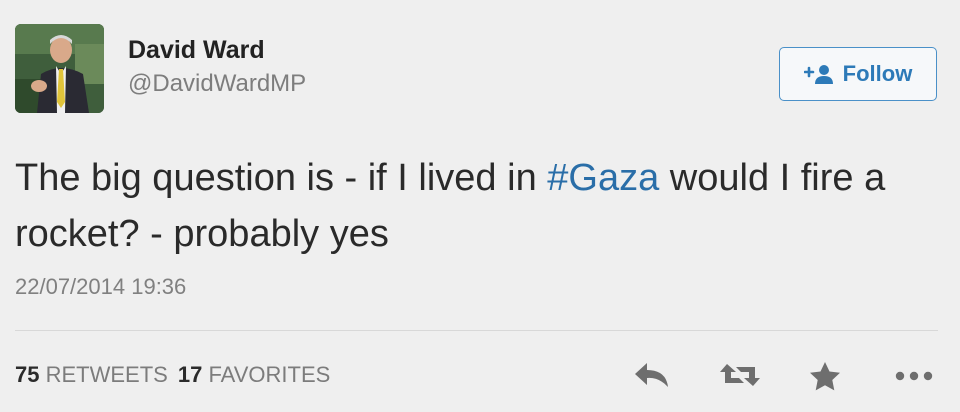  Describe the element at coordinates (825, 378) in the screenshot. I see `favorite-star-icon` at that location.